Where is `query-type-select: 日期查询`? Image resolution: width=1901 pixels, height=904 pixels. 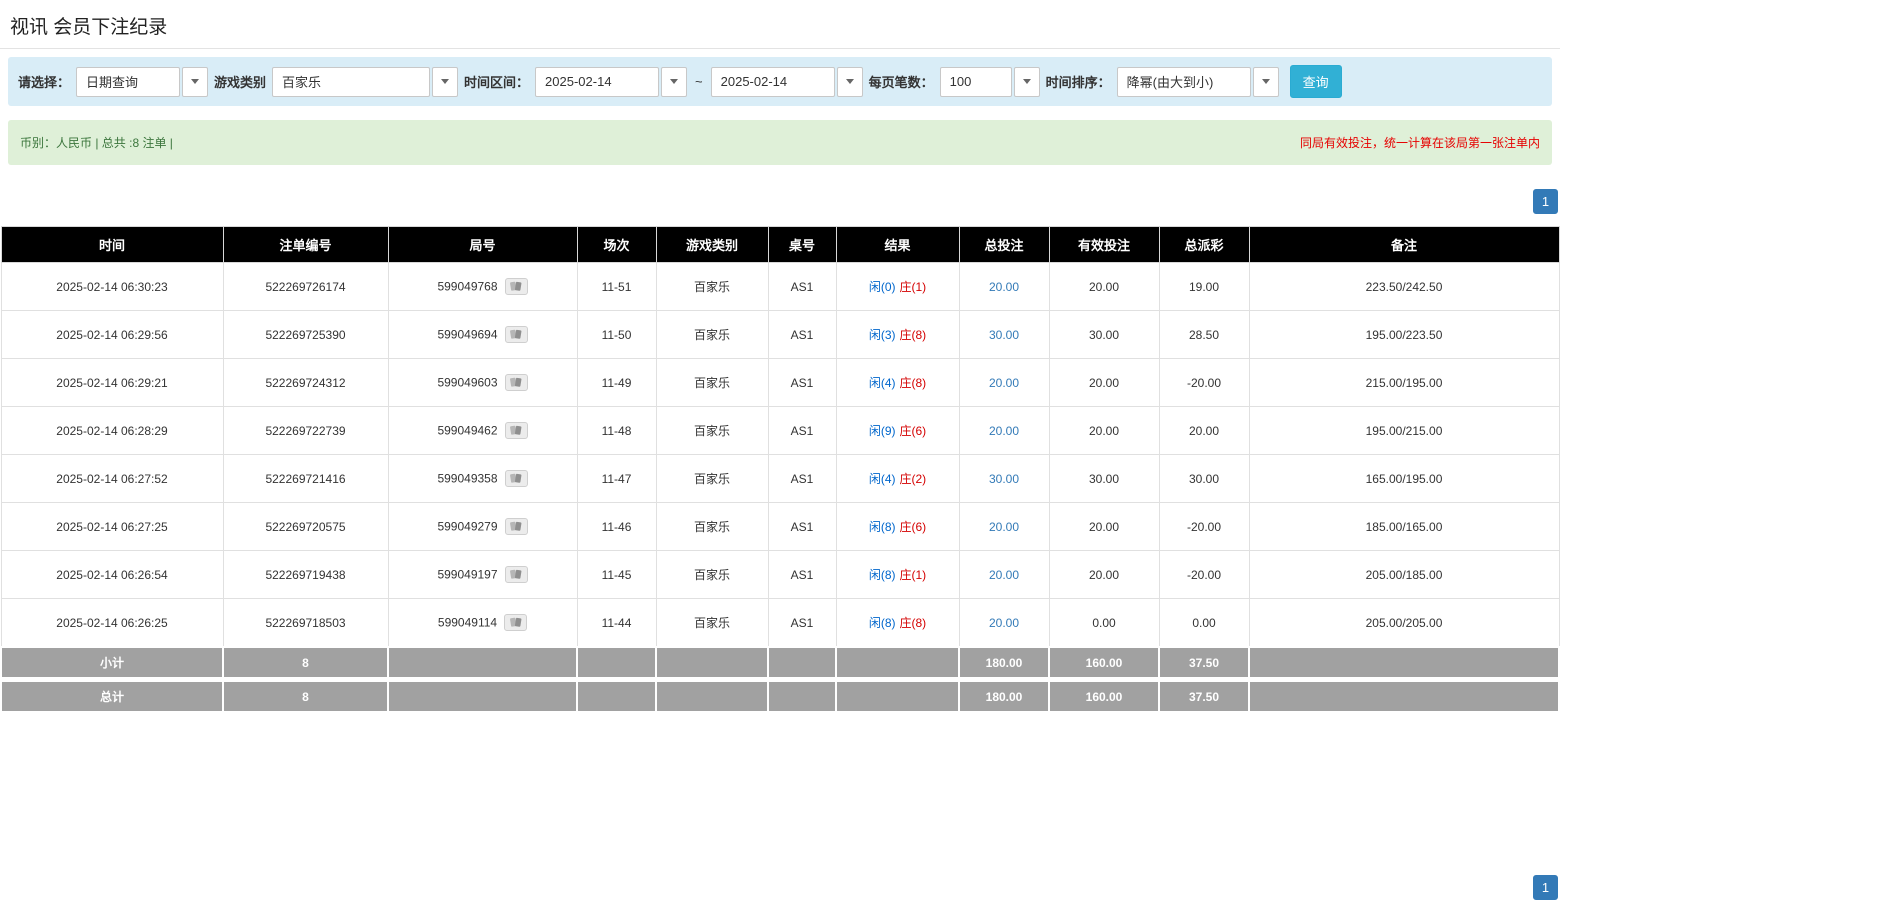 query-type-select: 日期查询 is located at coordinates (142, 81).